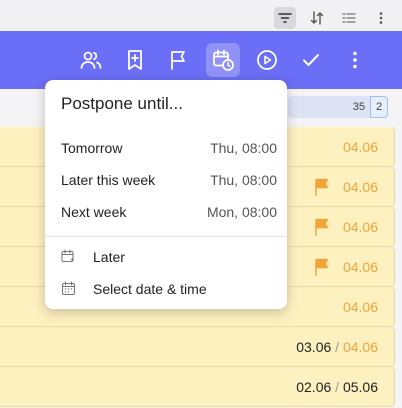 This screenshot has width=402, height=408. Describe the element at coordinates (109, 257) in the screenshot. I see `menu-item-label: Later` at that location.